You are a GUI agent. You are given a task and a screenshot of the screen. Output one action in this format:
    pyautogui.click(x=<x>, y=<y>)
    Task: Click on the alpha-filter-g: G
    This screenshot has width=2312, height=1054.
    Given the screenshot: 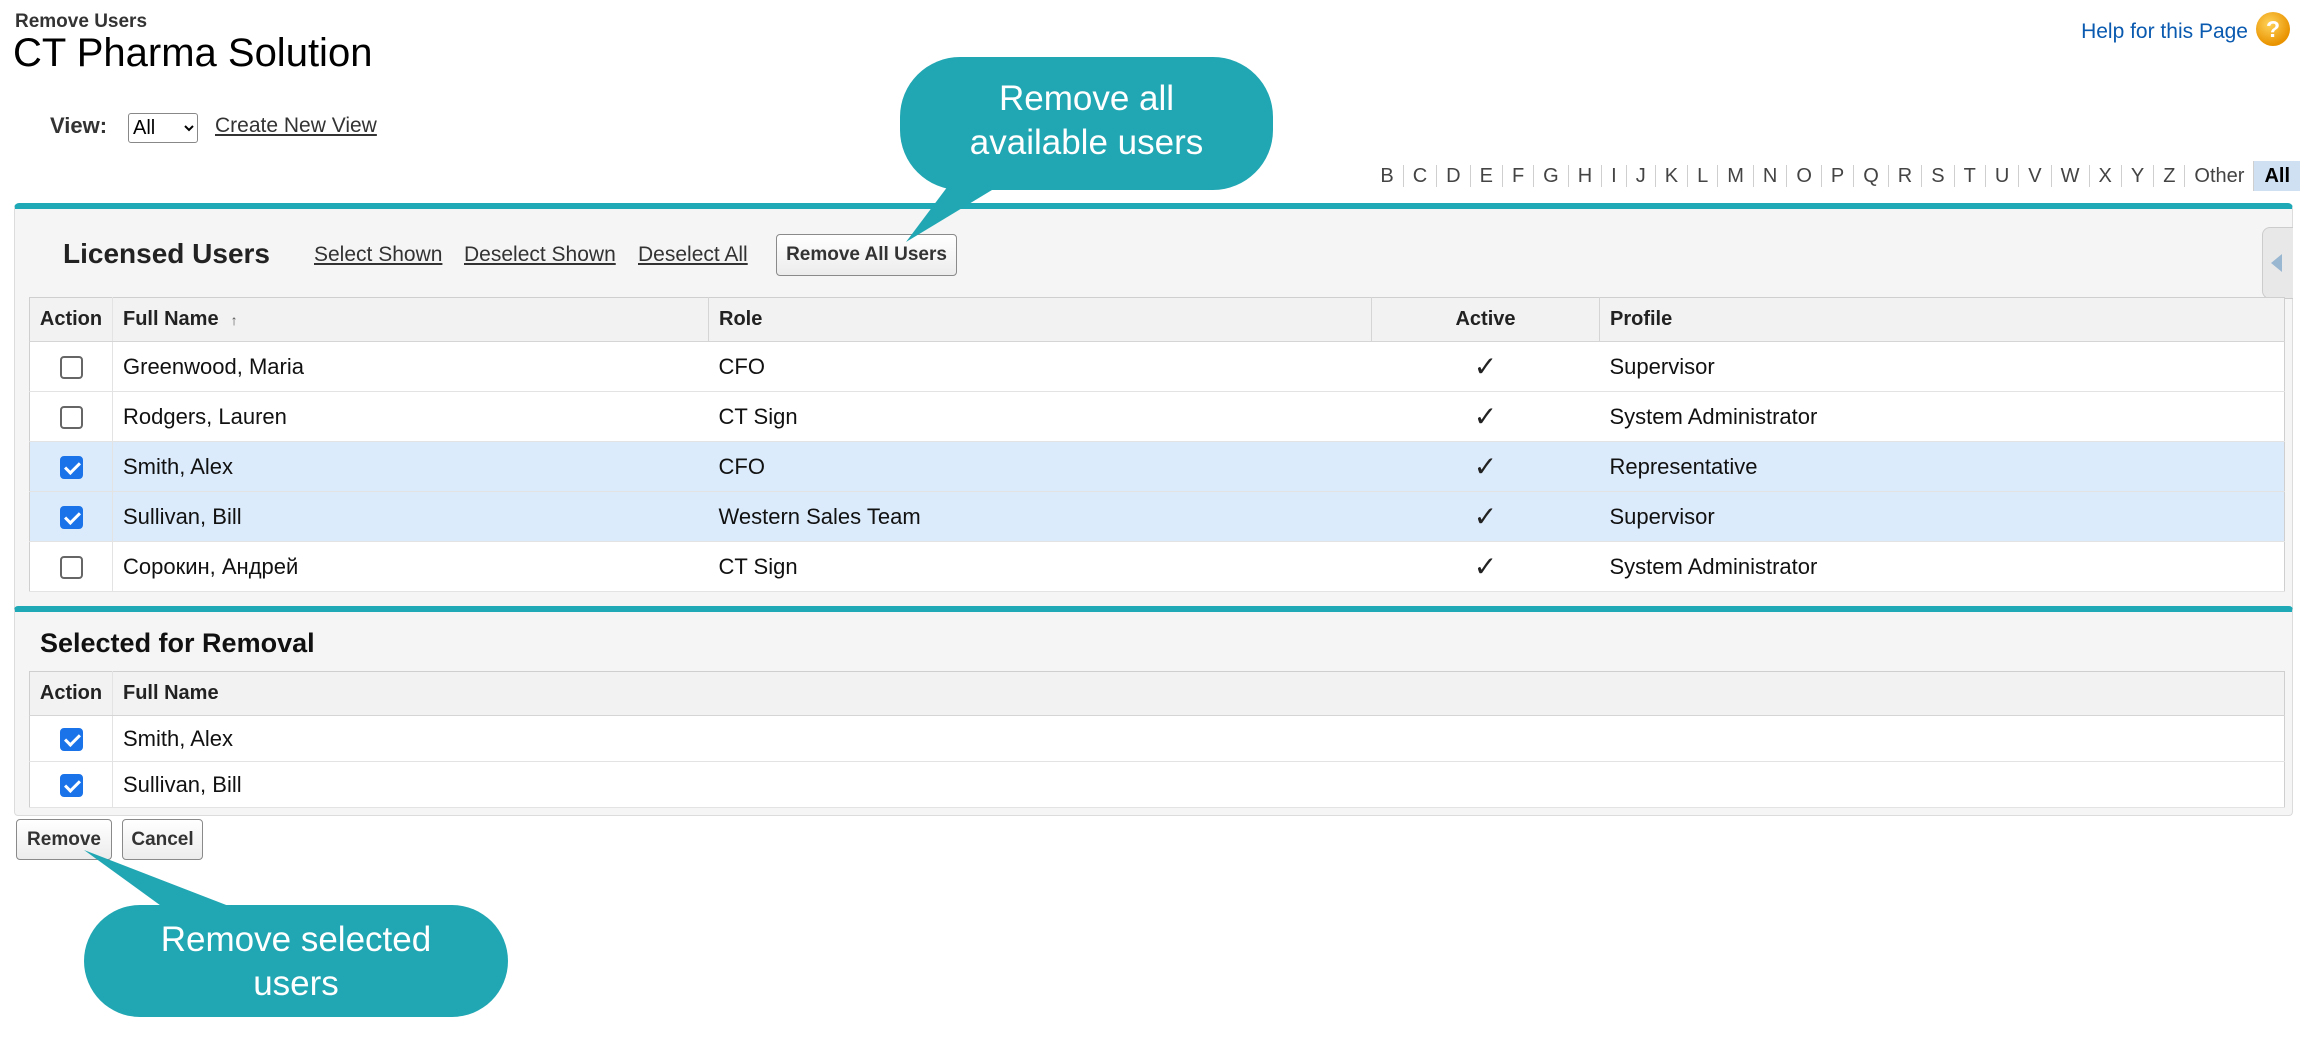 What is the action you would take?
    pyautogui.click(x=1550, y=176)
    